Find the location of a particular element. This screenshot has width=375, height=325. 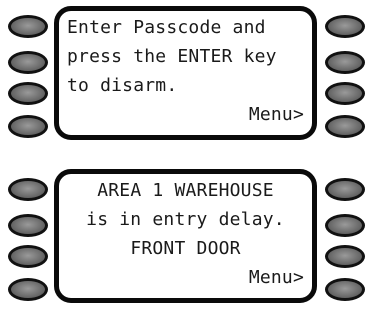

lcd-line-3: FRONT DOOR is located at coordinates (185, 248).